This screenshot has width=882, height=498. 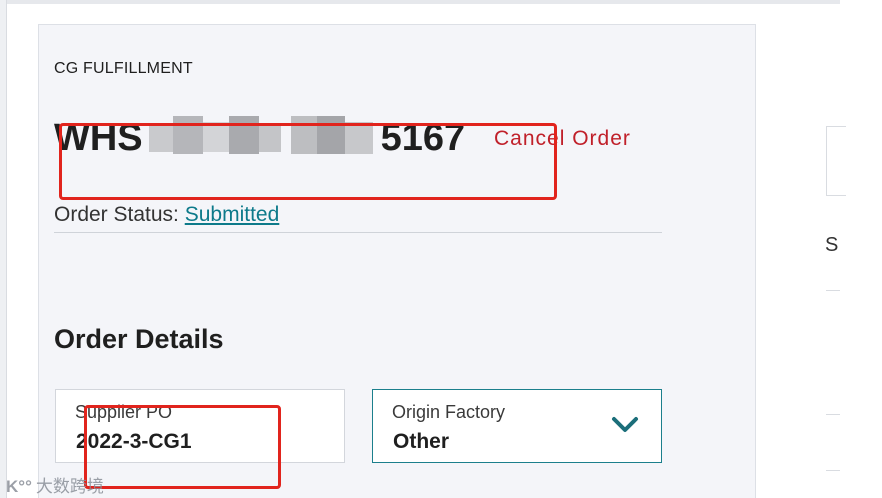 I want to click on window-left-edge, so click(x=3, y=249).